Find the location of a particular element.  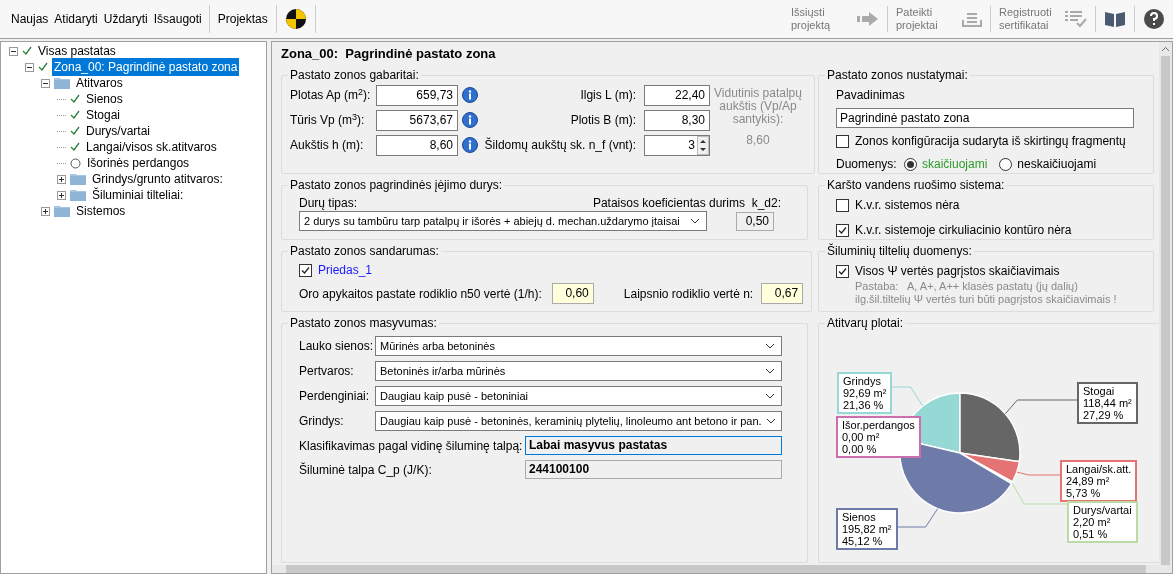

slice-label: Stogai 118,44 m² 27,29 % is located at coordinates (1107, 403).